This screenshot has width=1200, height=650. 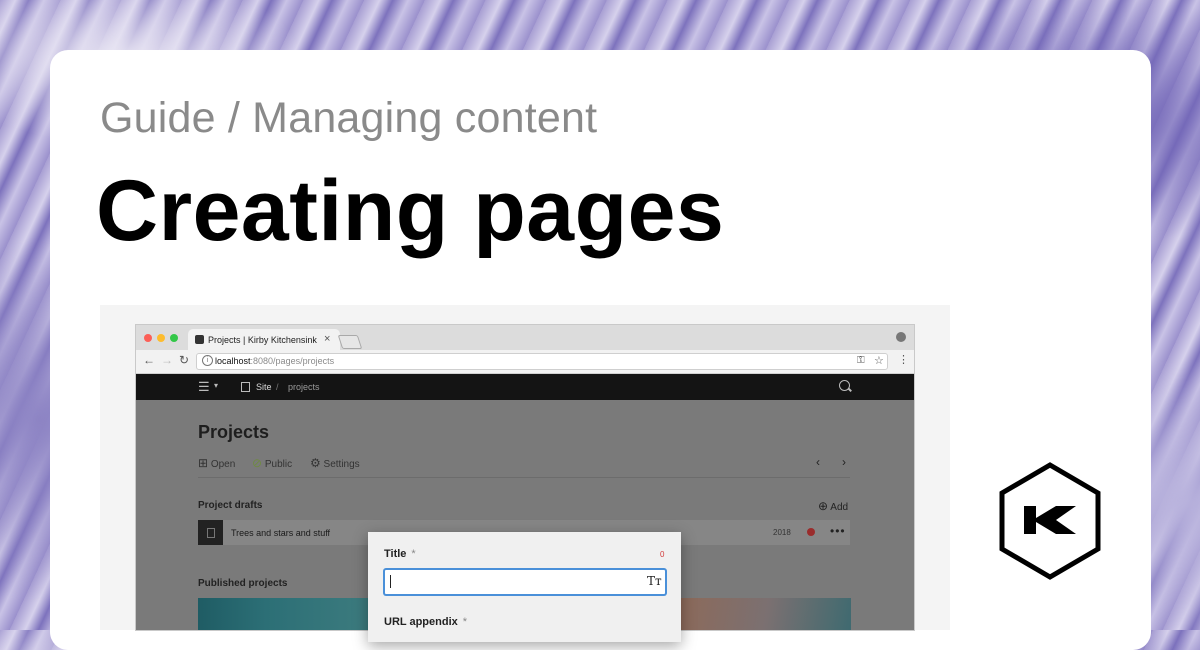 I want to click on hamburger-menu-icon: ☰, so click(x=204, y=387).